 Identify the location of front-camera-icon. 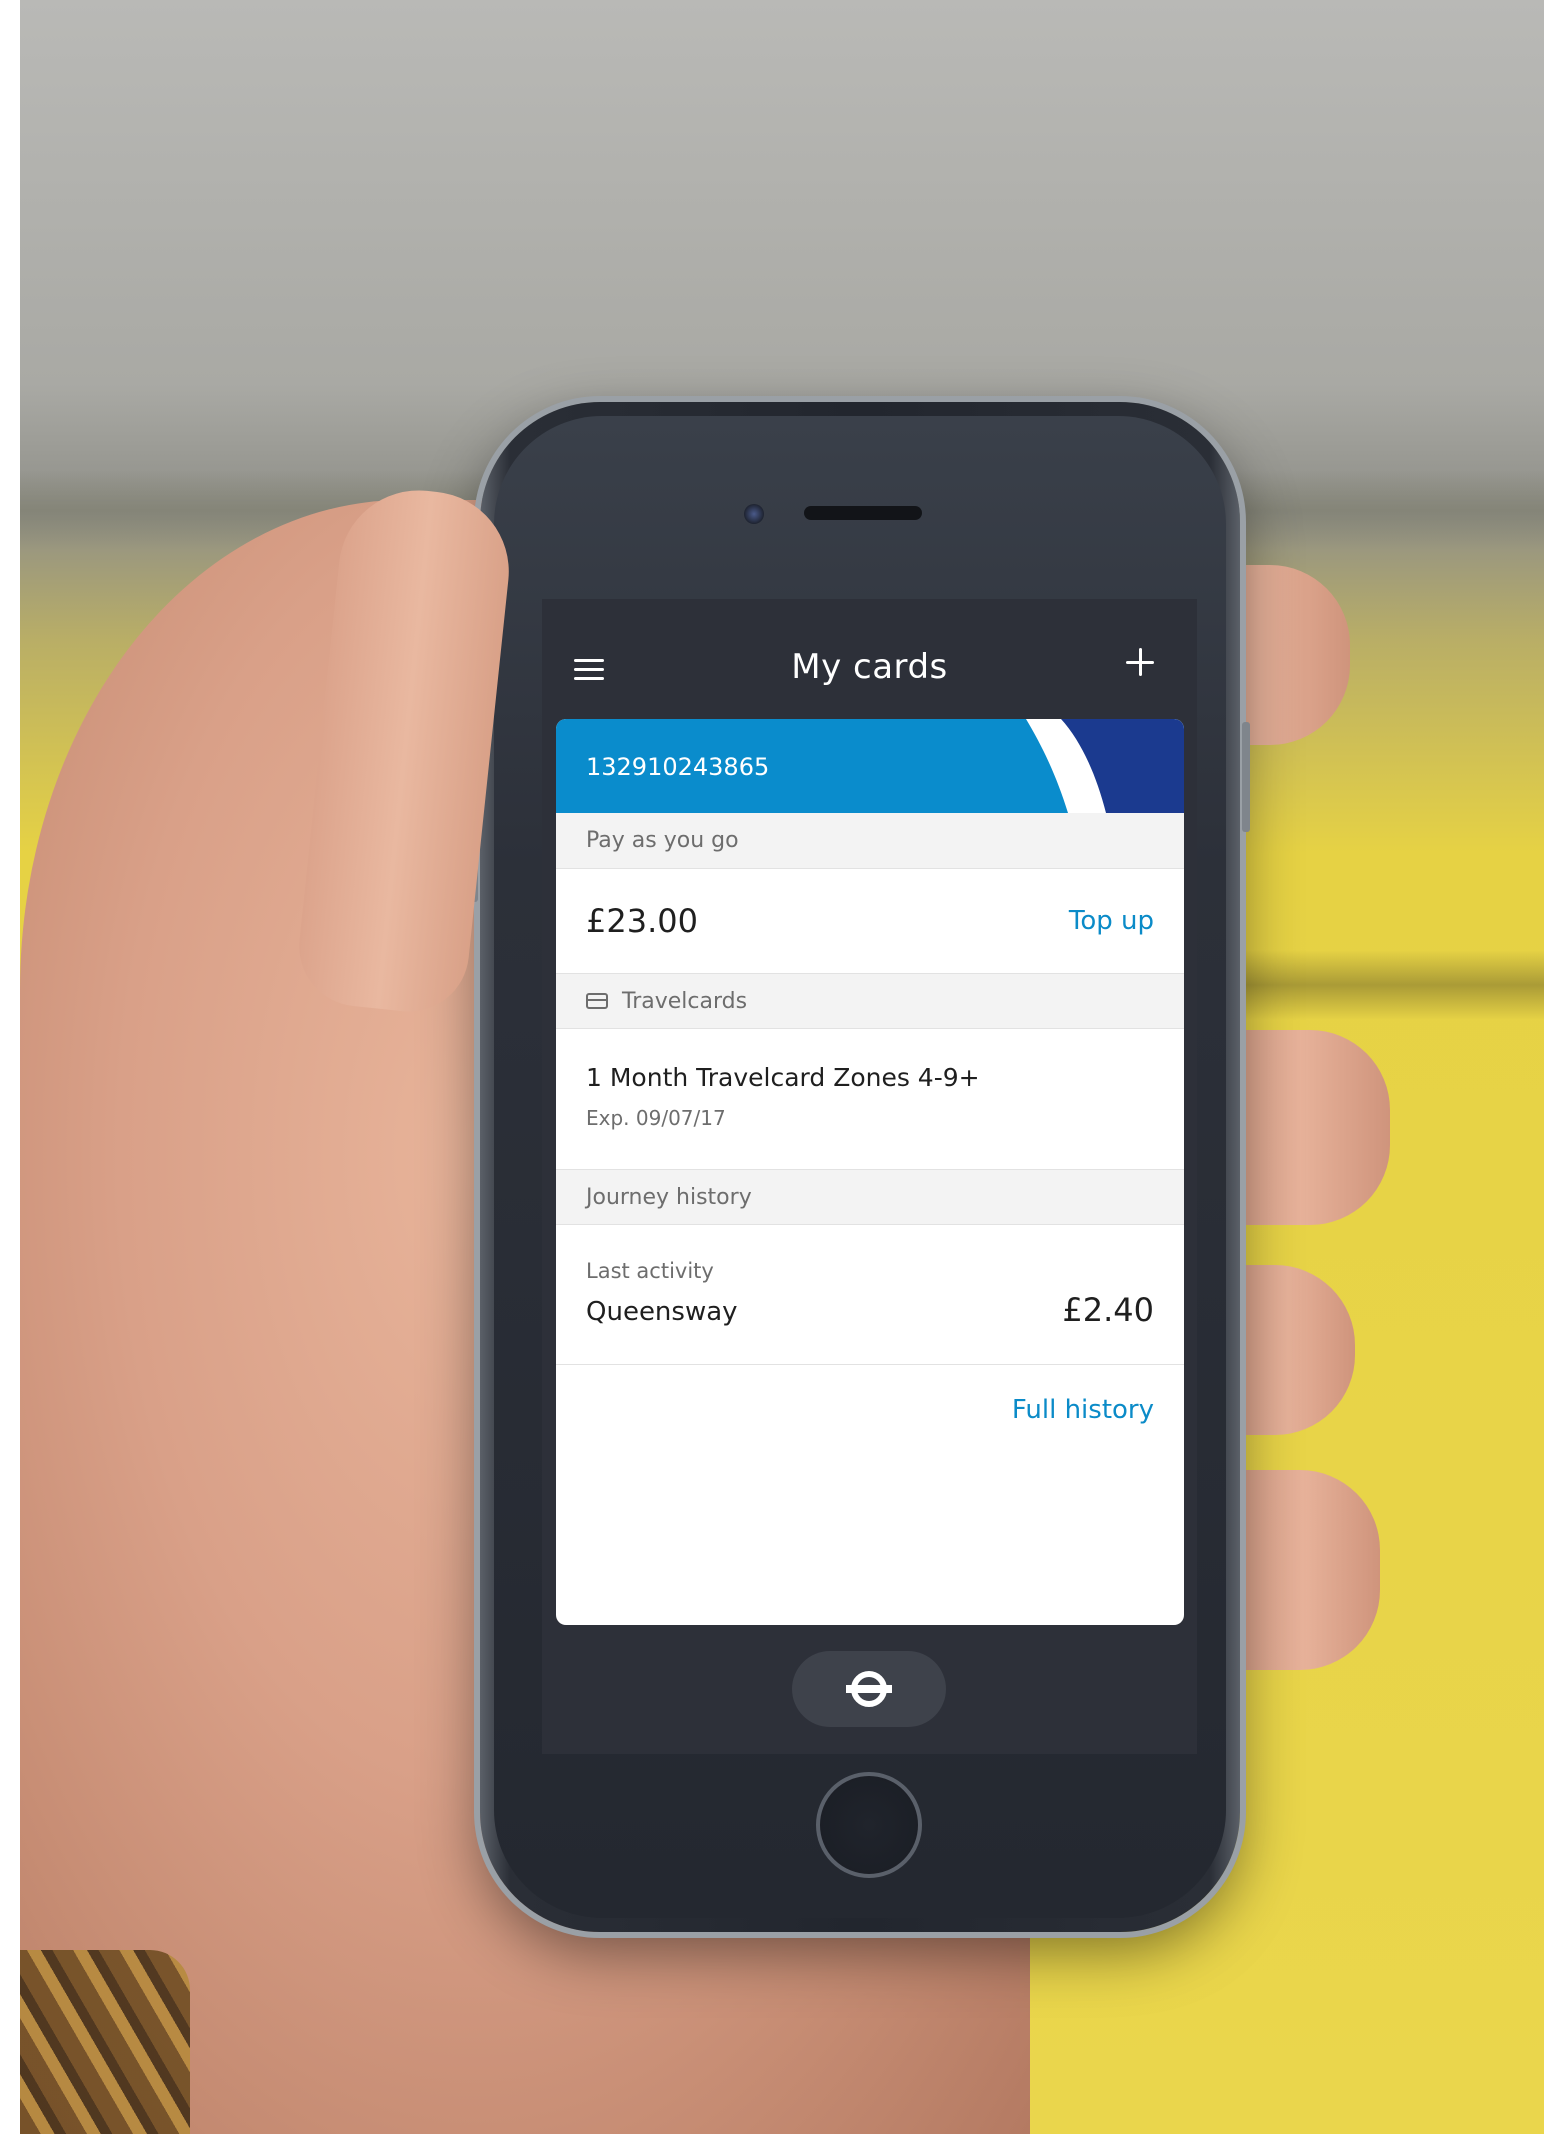
(754, 514).